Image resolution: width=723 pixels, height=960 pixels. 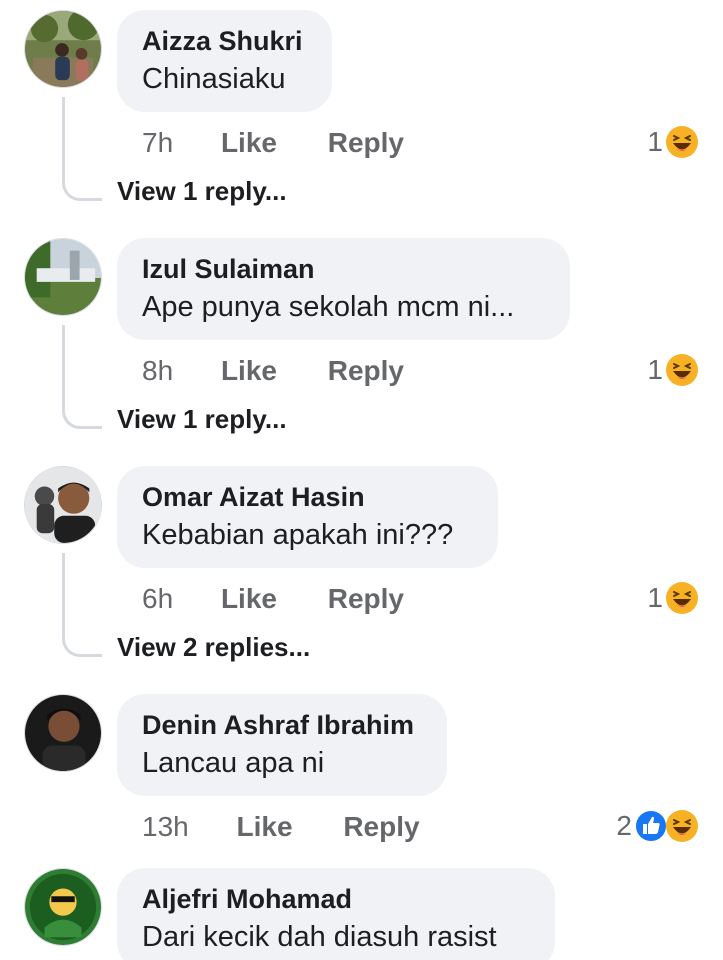 What do you see at coordinates (281, 725) in the screenshot?
I see `comment-author: Denin Ashraf Ibrahim` at bounding box center [281, 725].